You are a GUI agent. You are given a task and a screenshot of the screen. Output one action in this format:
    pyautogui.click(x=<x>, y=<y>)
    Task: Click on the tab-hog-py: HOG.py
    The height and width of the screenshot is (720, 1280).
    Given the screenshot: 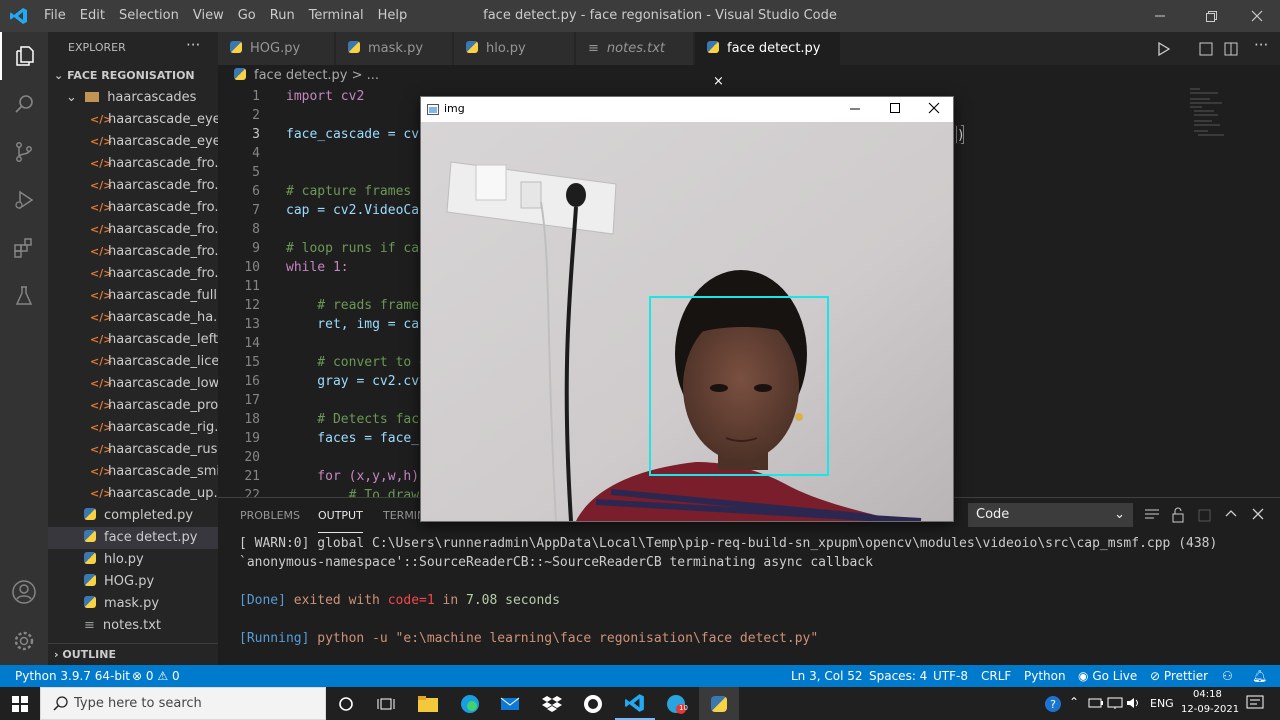 What is the action you would take?
    pyautogui.click(x=276, y=48)
    